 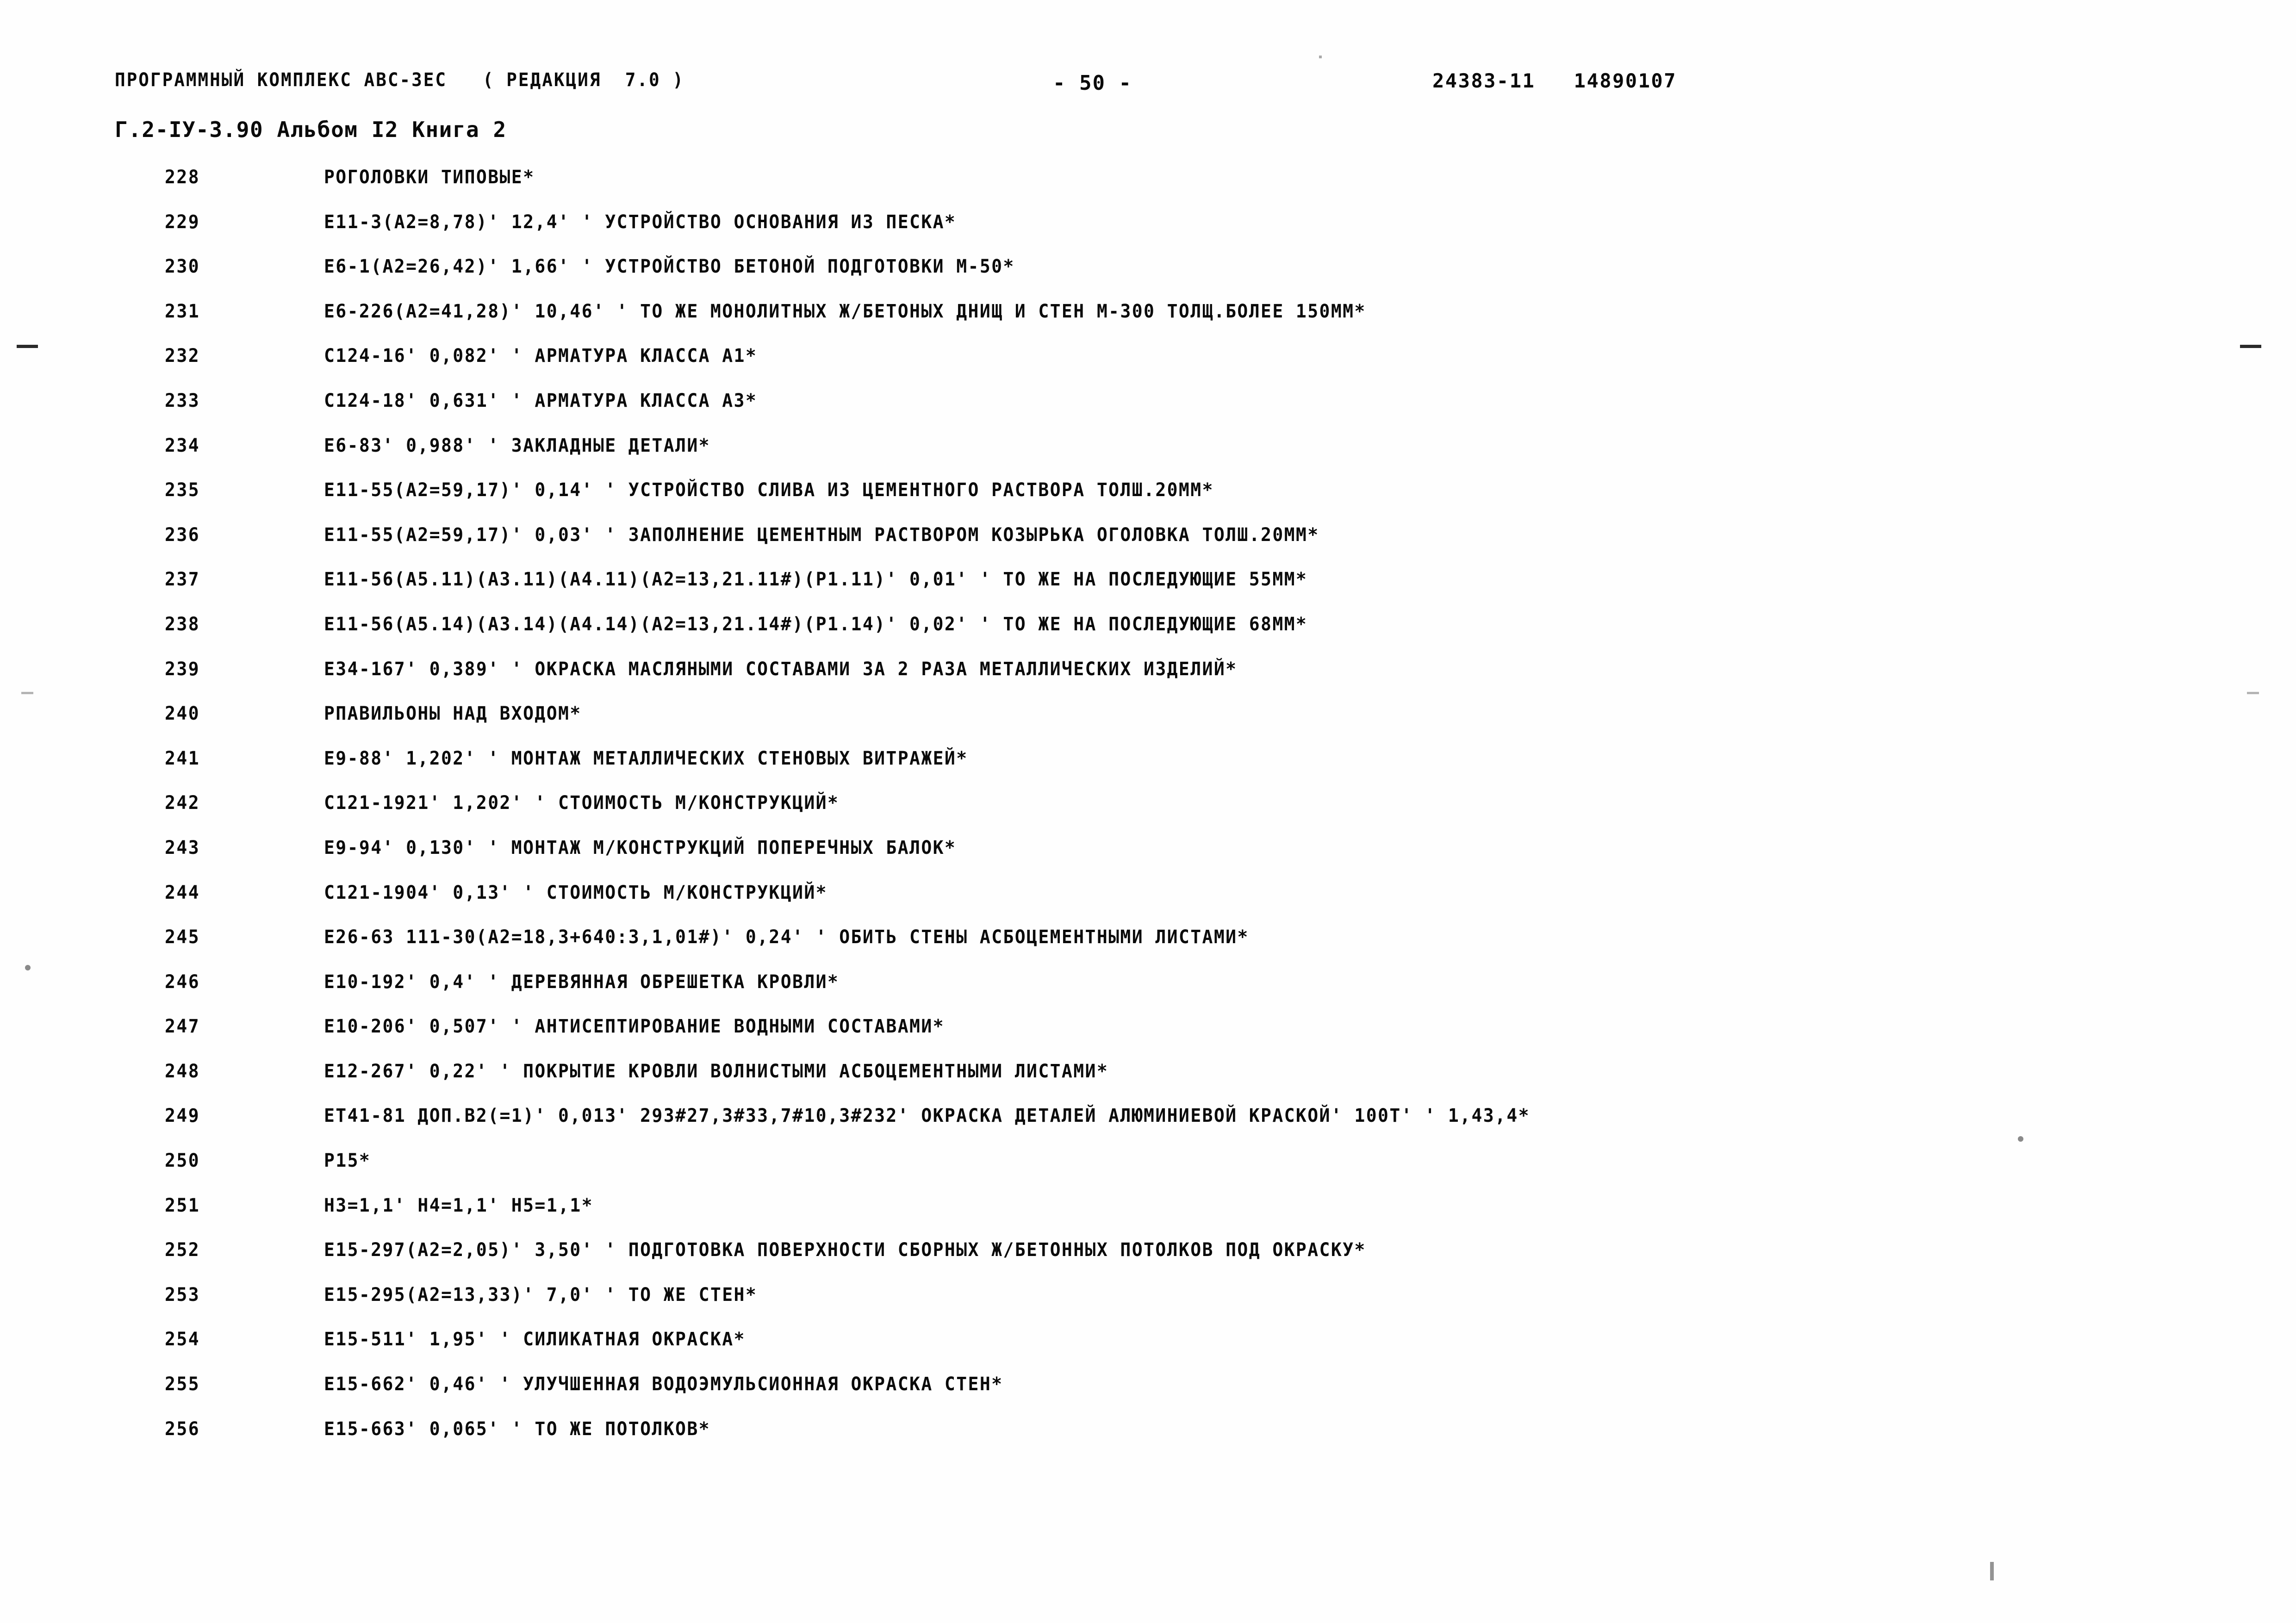 What do you see at coordinates (1148, 367) in the screenshot?
I see `listing-row: 232 С124-16' 0,082' ' АРМАТУРА КЛАССА А1*` at bounding box center [1148, 367].